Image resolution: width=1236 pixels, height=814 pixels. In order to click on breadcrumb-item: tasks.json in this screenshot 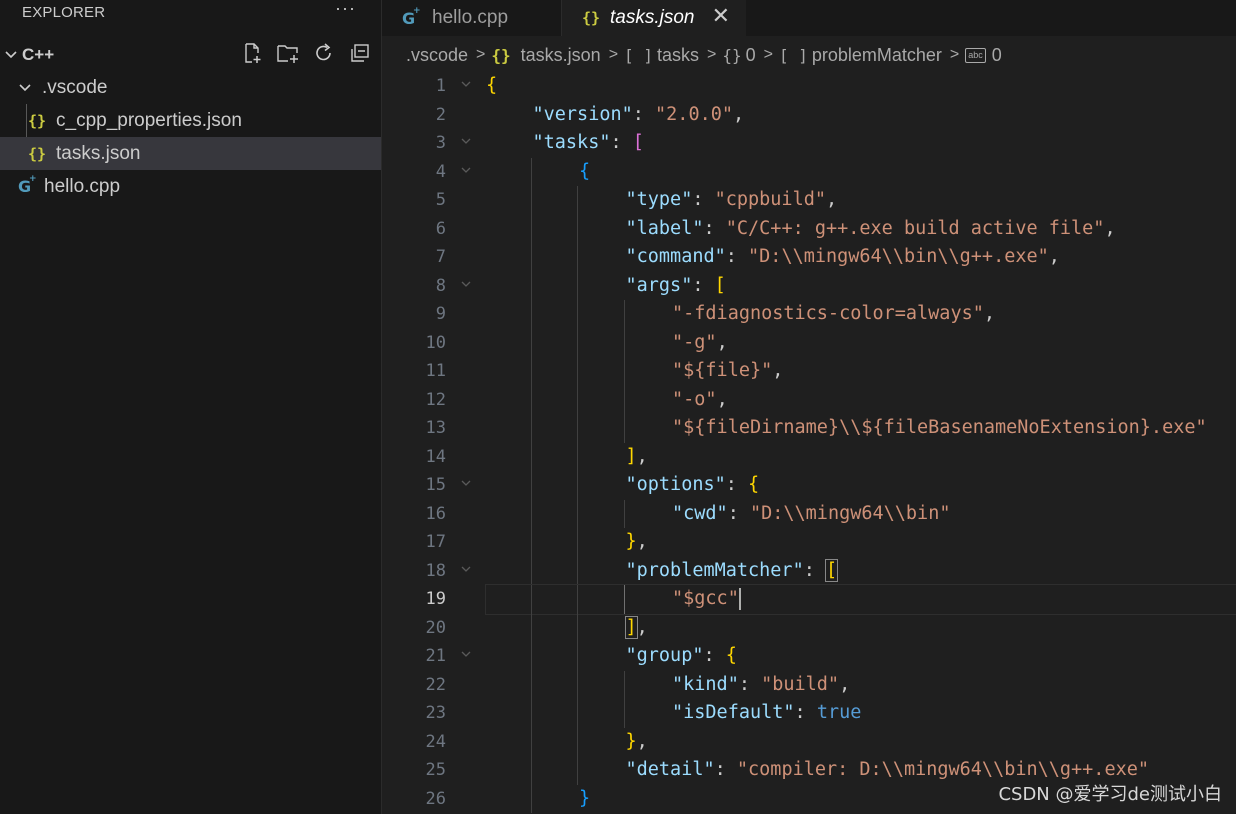, I will do `click(561, 55)`.